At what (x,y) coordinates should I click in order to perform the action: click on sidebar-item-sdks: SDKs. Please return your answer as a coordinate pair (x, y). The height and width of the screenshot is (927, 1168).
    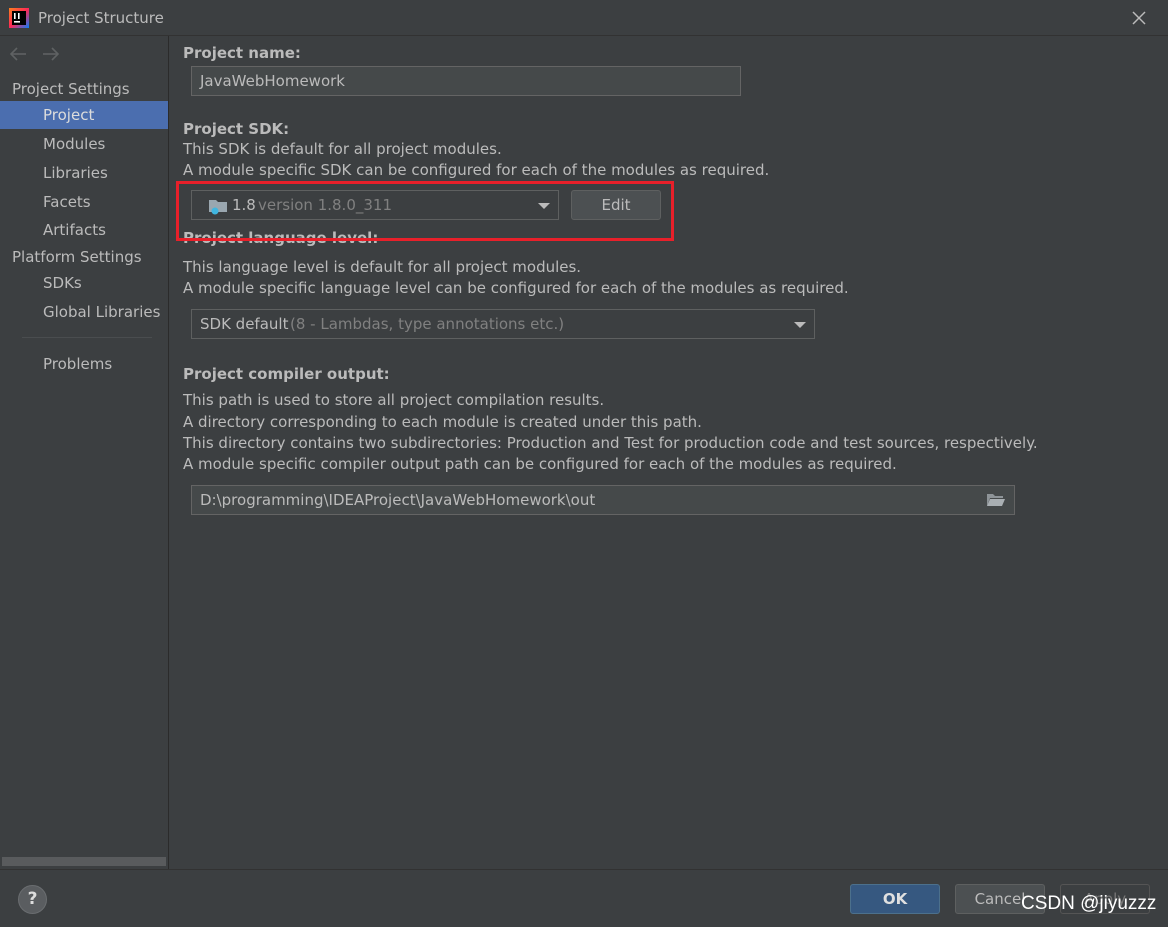
    Looking at the image, I should click on (84, 283).